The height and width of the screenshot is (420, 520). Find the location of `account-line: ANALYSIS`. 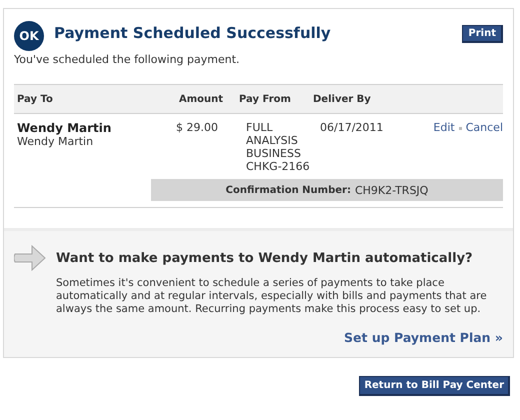

account-line: ANALYSIS is located at coordinates (272, 140).